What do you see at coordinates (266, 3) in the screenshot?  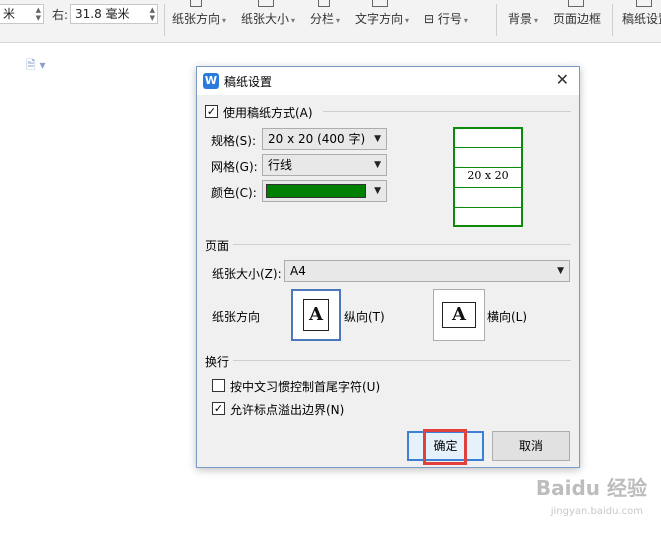 I see `paper-size-icon` at bounding box center [266, 3].